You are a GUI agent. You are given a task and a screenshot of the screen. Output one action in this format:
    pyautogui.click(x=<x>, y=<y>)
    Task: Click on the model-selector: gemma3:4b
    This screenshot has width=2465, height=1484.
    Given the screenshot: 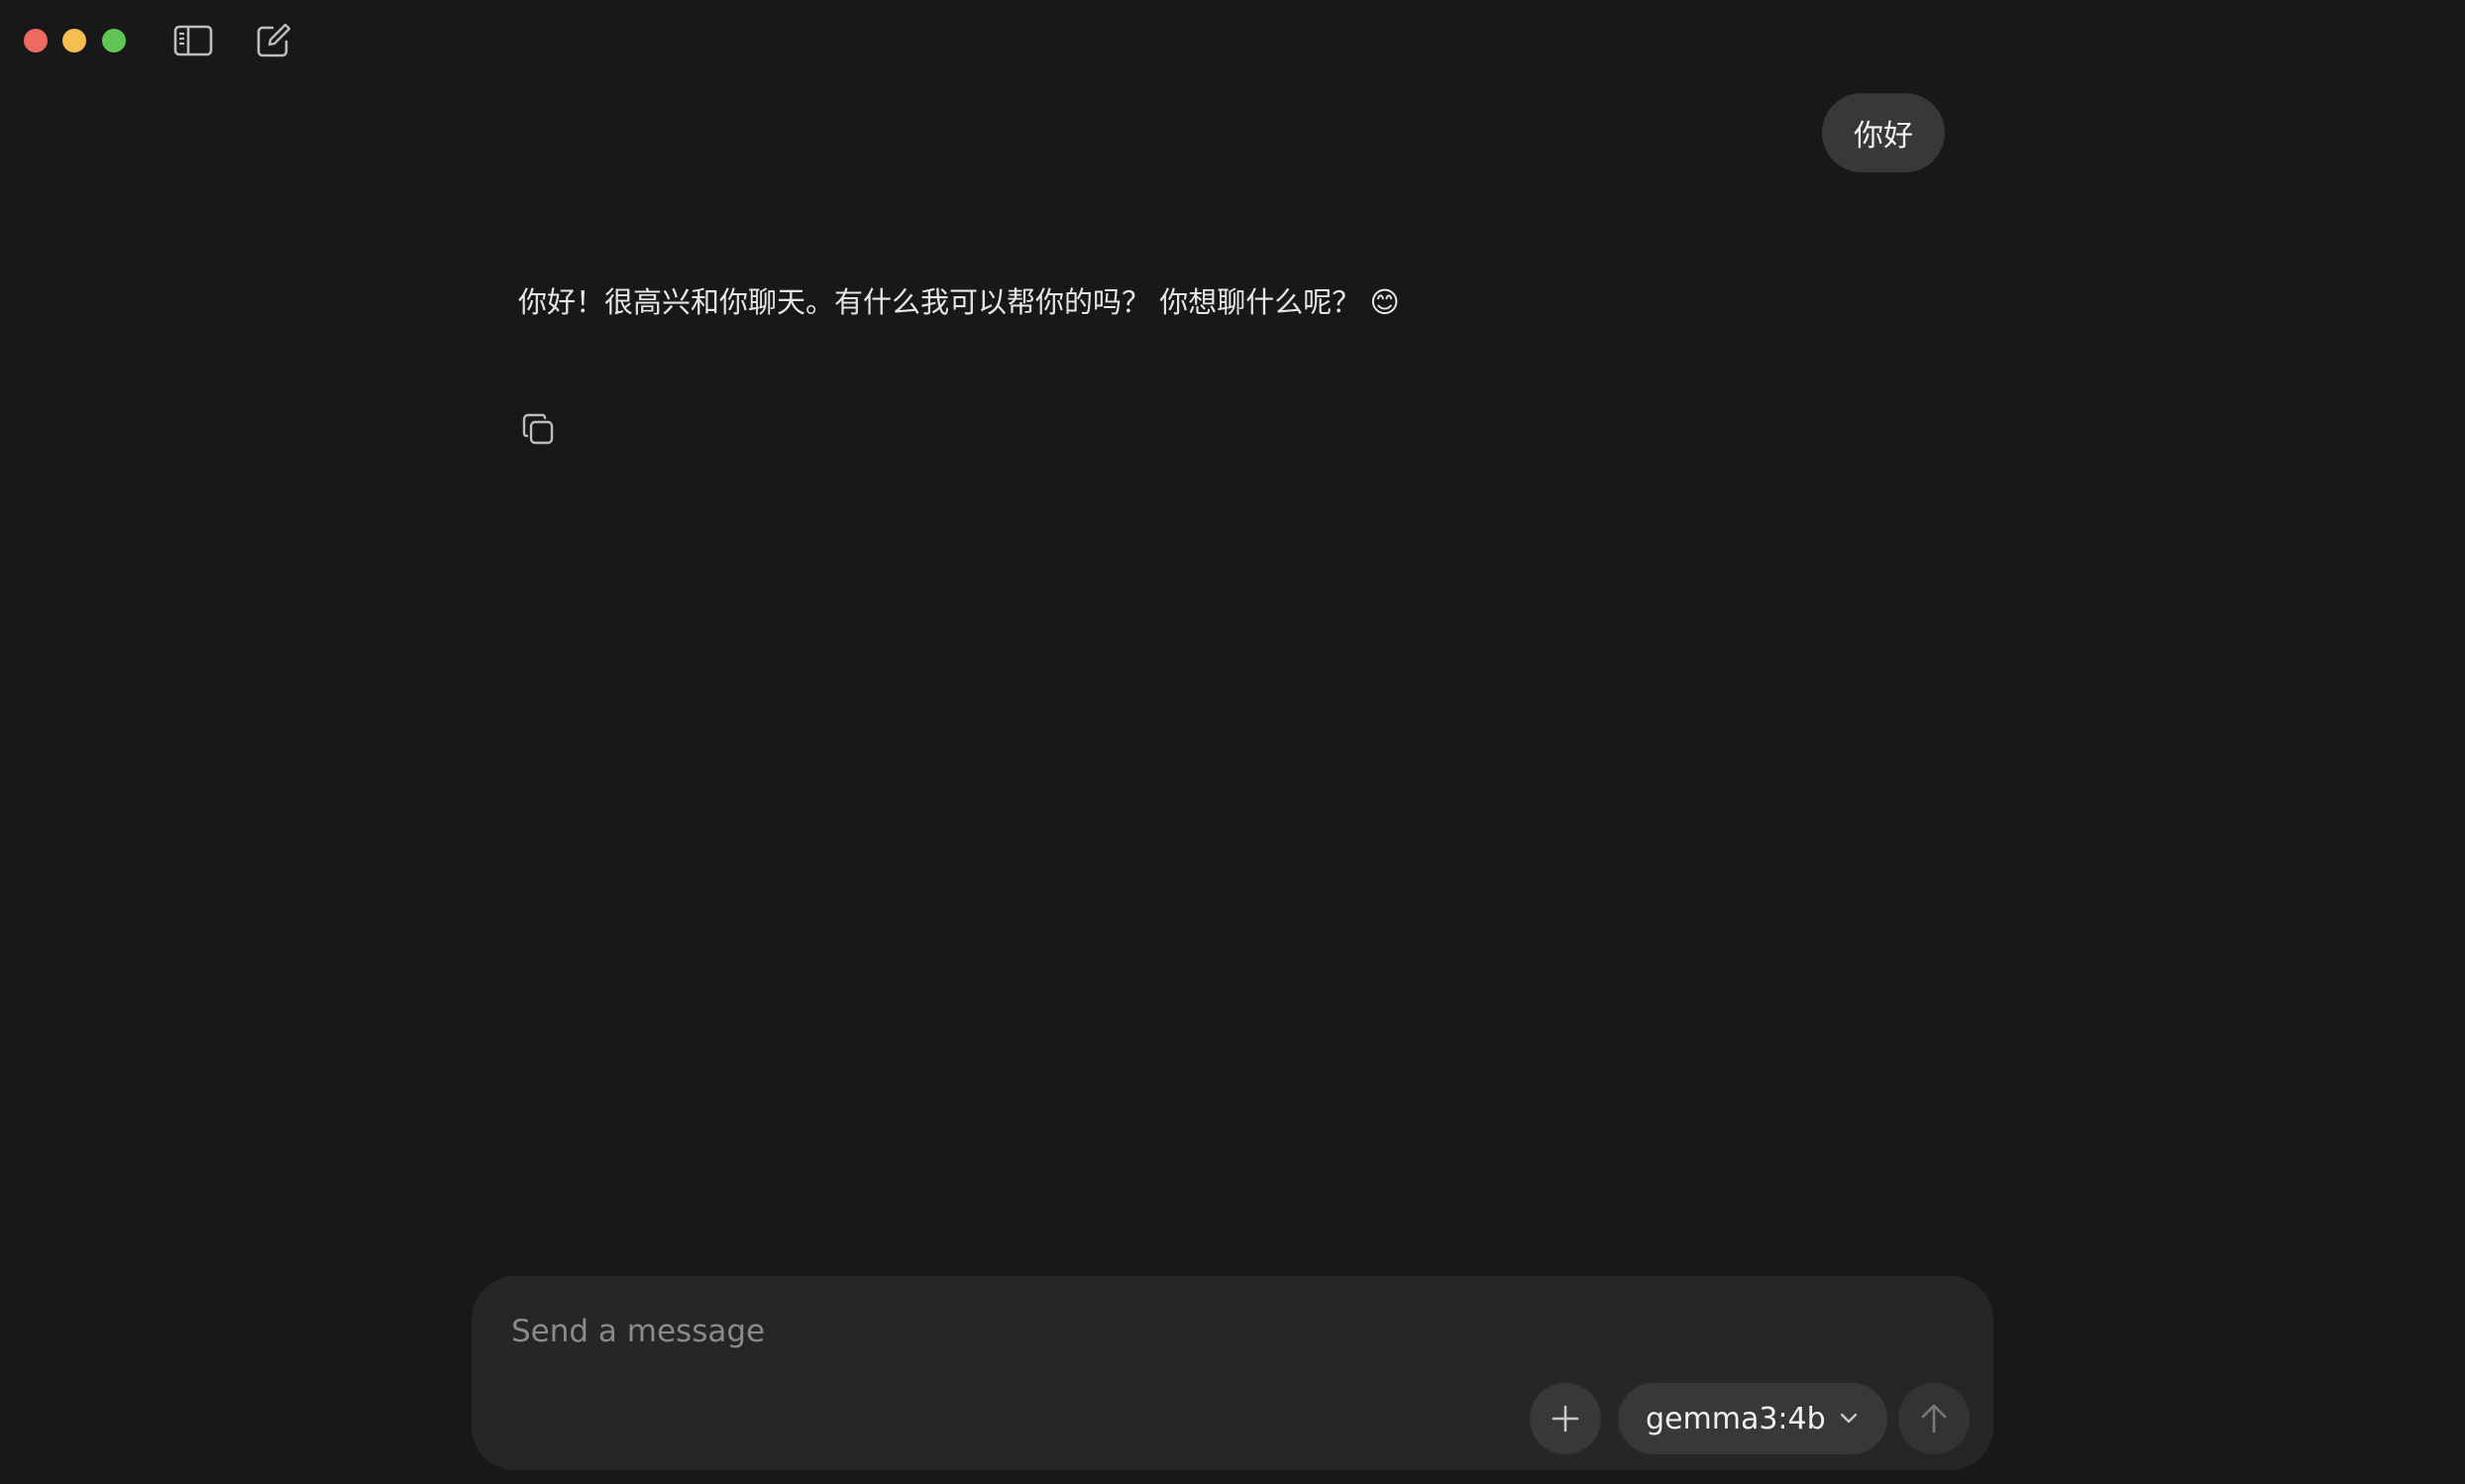 What is the action you would take?
    pyautogui.click(x=1752, y=1419)
    